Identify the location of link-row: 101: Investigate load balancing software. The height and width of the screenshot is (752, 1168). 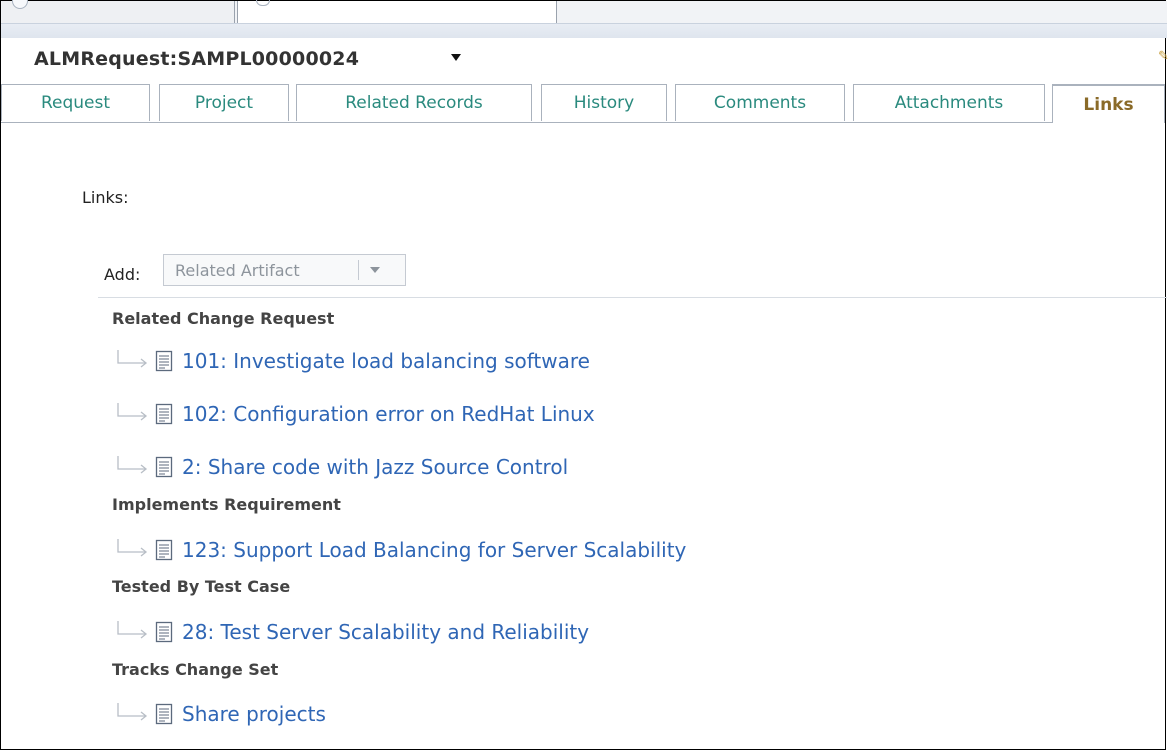
(351, 361).